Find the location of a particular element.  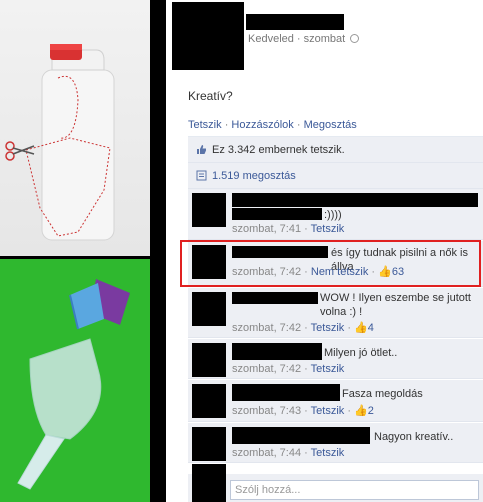

shares-row: 1.519 megosztás is located at coordinates (335, 176).